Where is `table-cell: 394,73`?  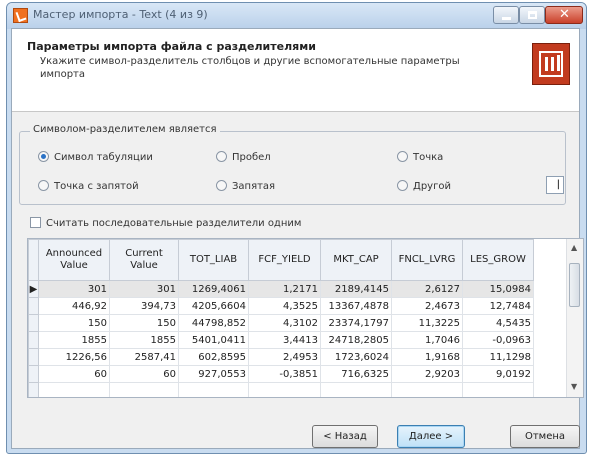 table-cell: 394,73 is located at coordinates (144, 306).